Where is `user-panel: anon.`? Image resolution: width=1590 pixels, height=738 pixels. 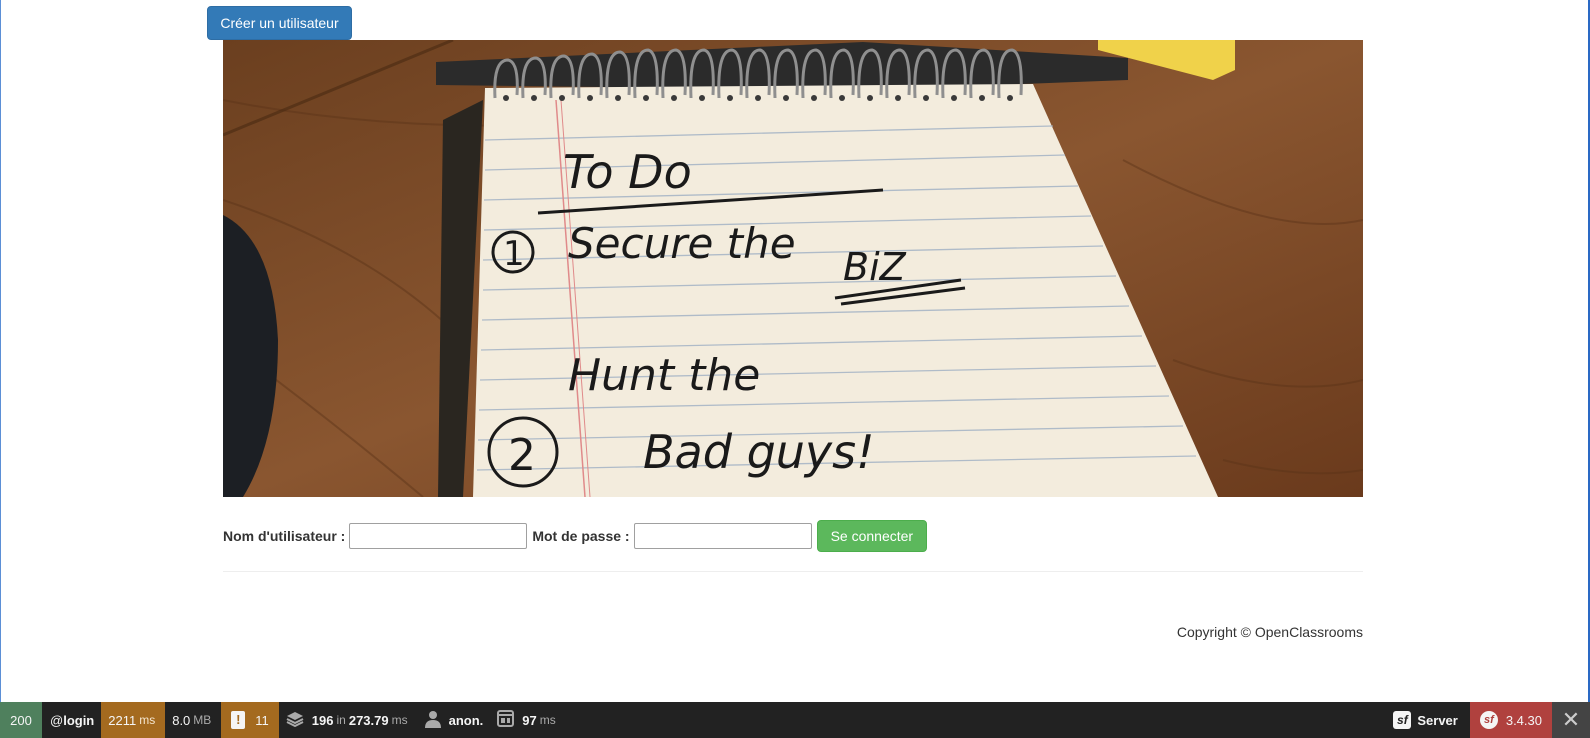
user-panel: anon. is located at coordinates (454, 720).